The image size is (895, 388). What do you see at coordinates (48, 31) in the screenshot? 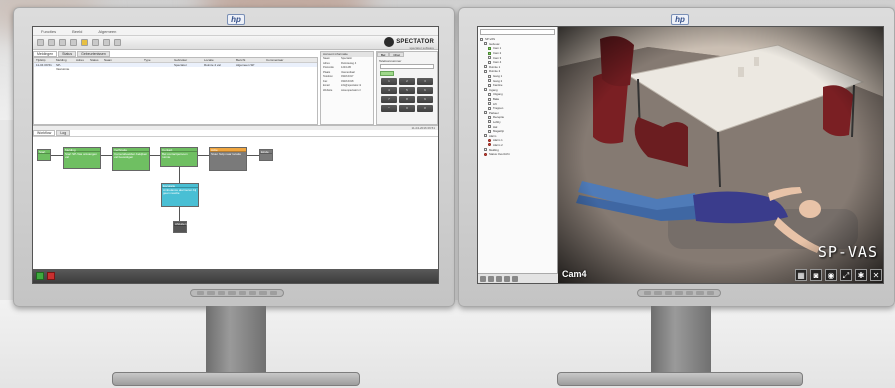
I see `menu-item: Functies` at bounding box center [48, 31].